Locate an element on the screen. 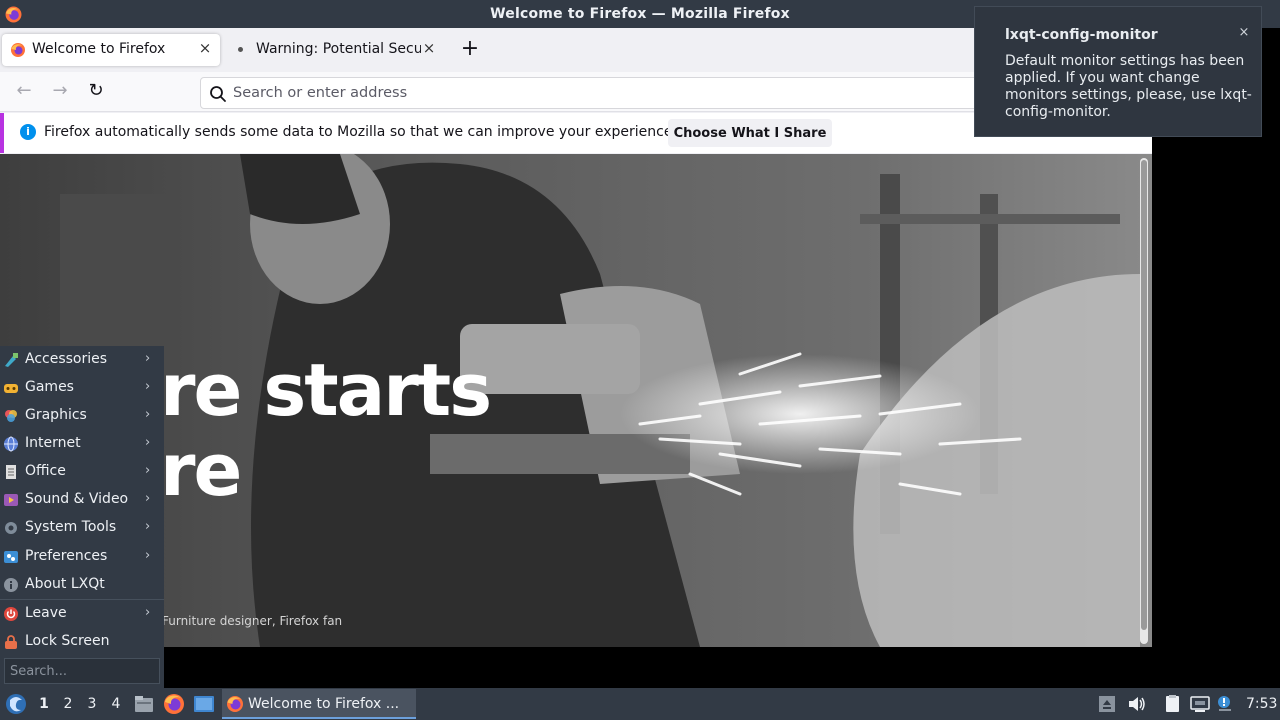 The image size is (1280, 720). tab-welcome: Welcome to Firefox × is located at coordinates (111, 50).